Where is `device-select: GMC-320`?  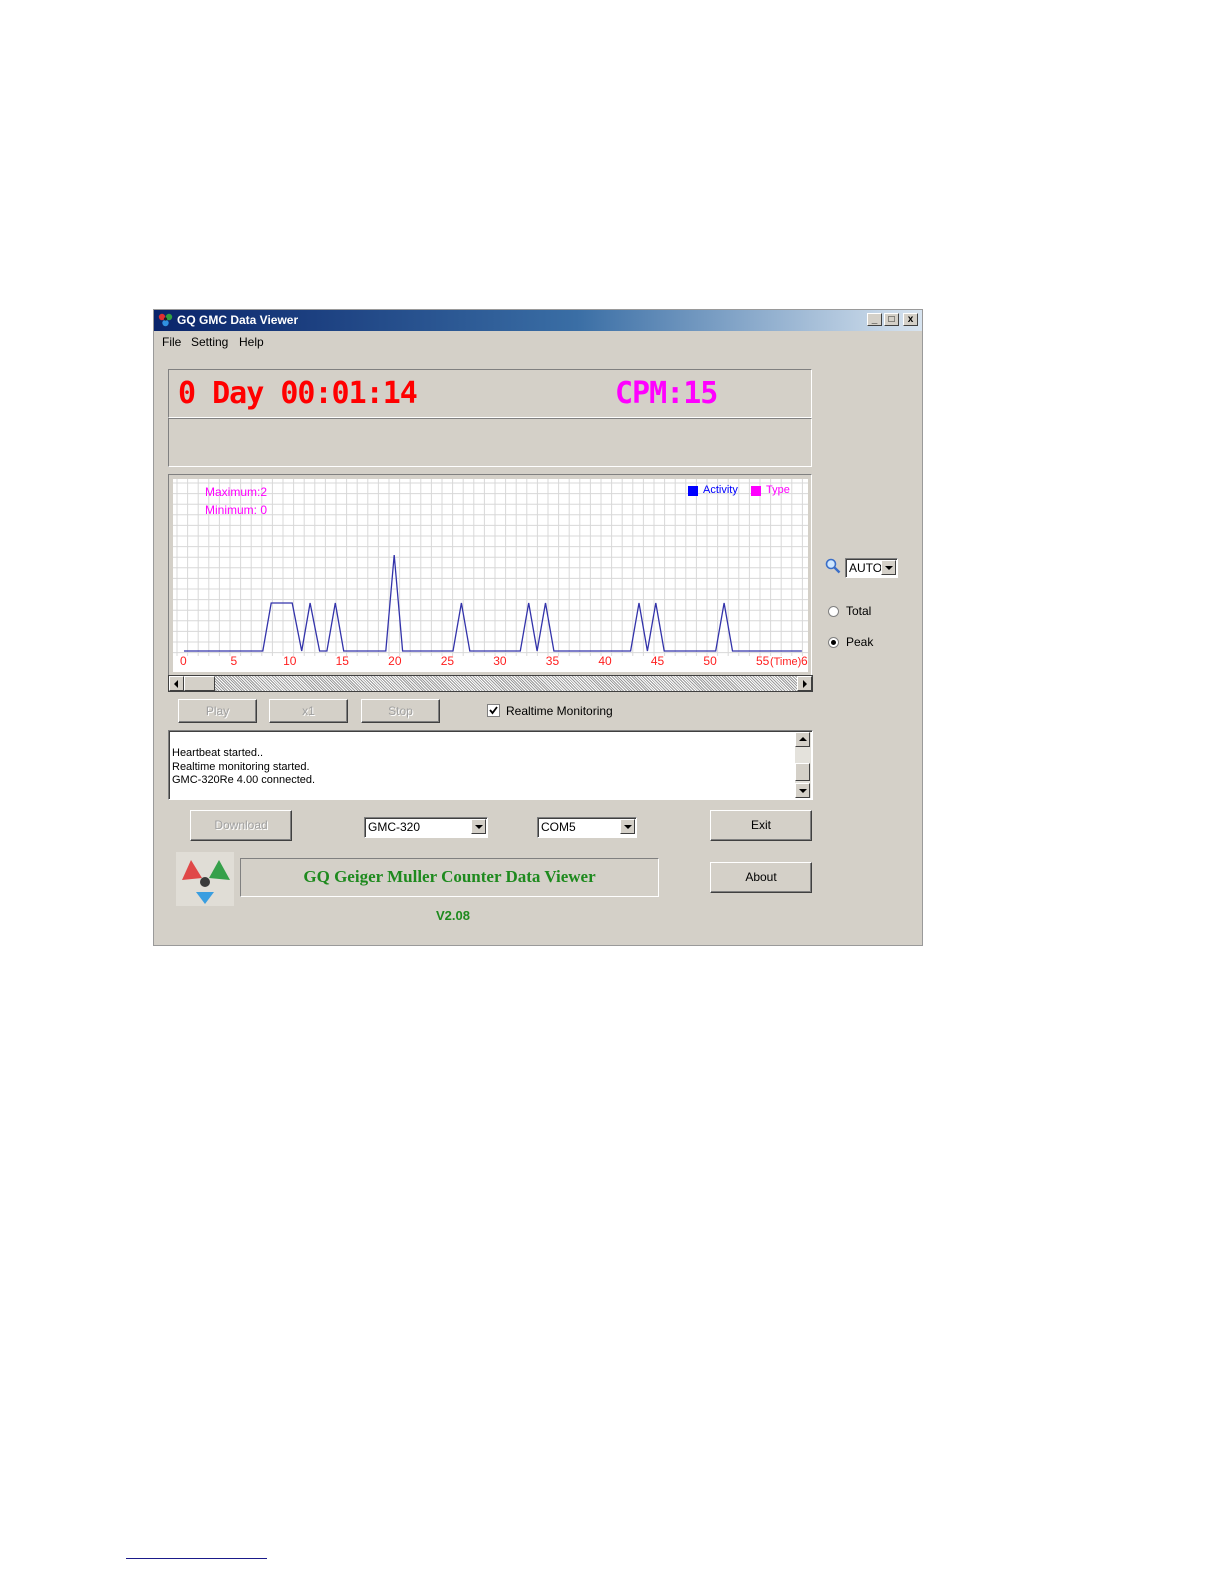 device-select: GMC-320 is located at coordinates (426, 827).